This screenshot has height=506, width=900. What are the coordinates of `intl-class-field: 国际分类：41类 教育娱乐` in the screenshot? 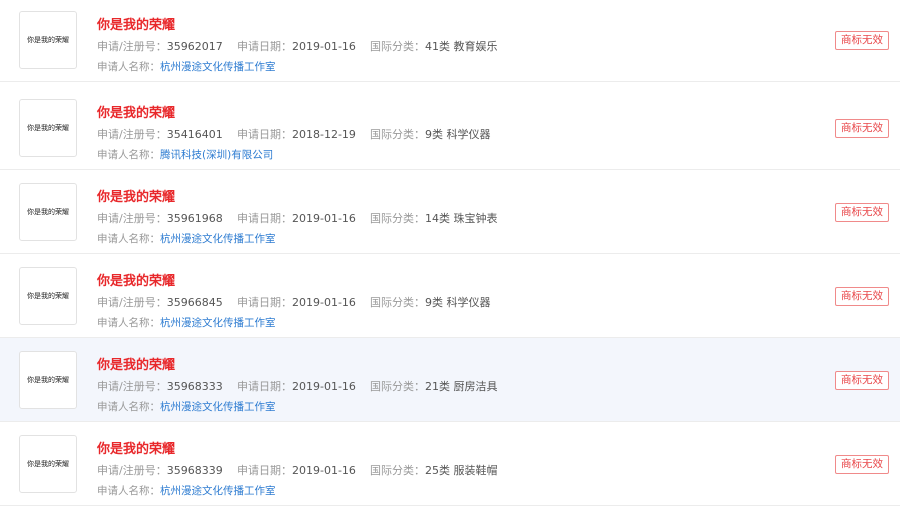 It's located at (434, 46).